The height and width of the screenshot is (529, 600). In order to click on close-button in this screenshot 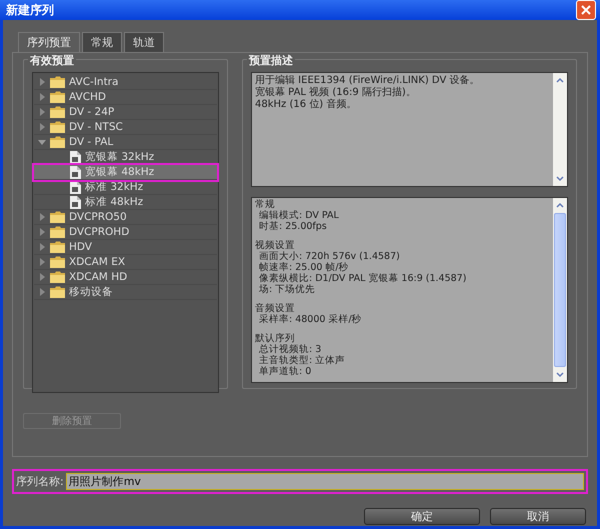, I will do `click(586, 10)`.